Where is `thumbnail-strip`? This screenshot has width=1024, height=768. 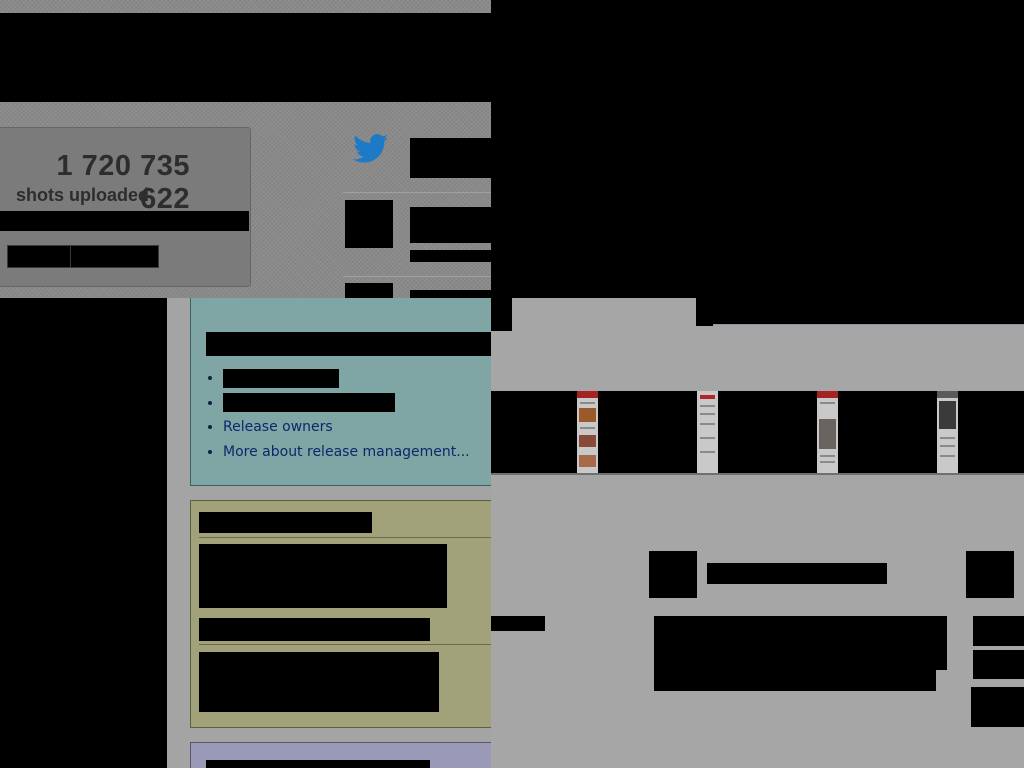 thumbnail-strip is located at coordinates (757, 433).